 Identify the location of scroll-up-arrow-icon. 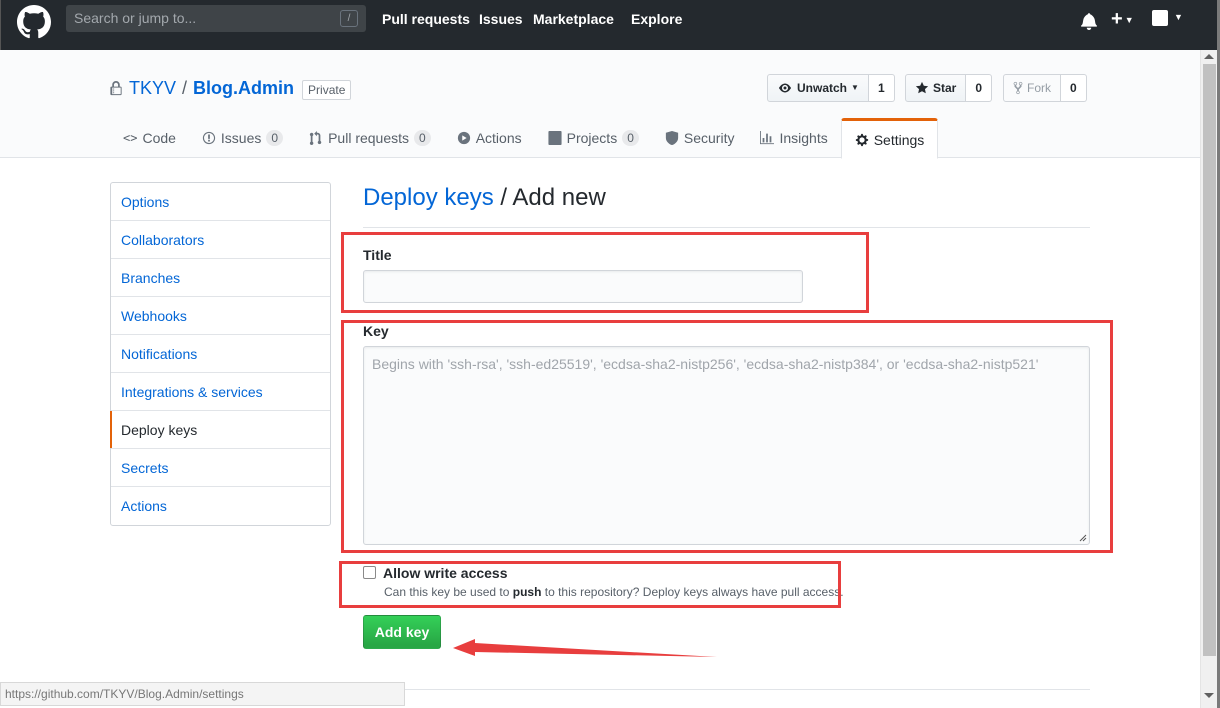
(1209, 56).